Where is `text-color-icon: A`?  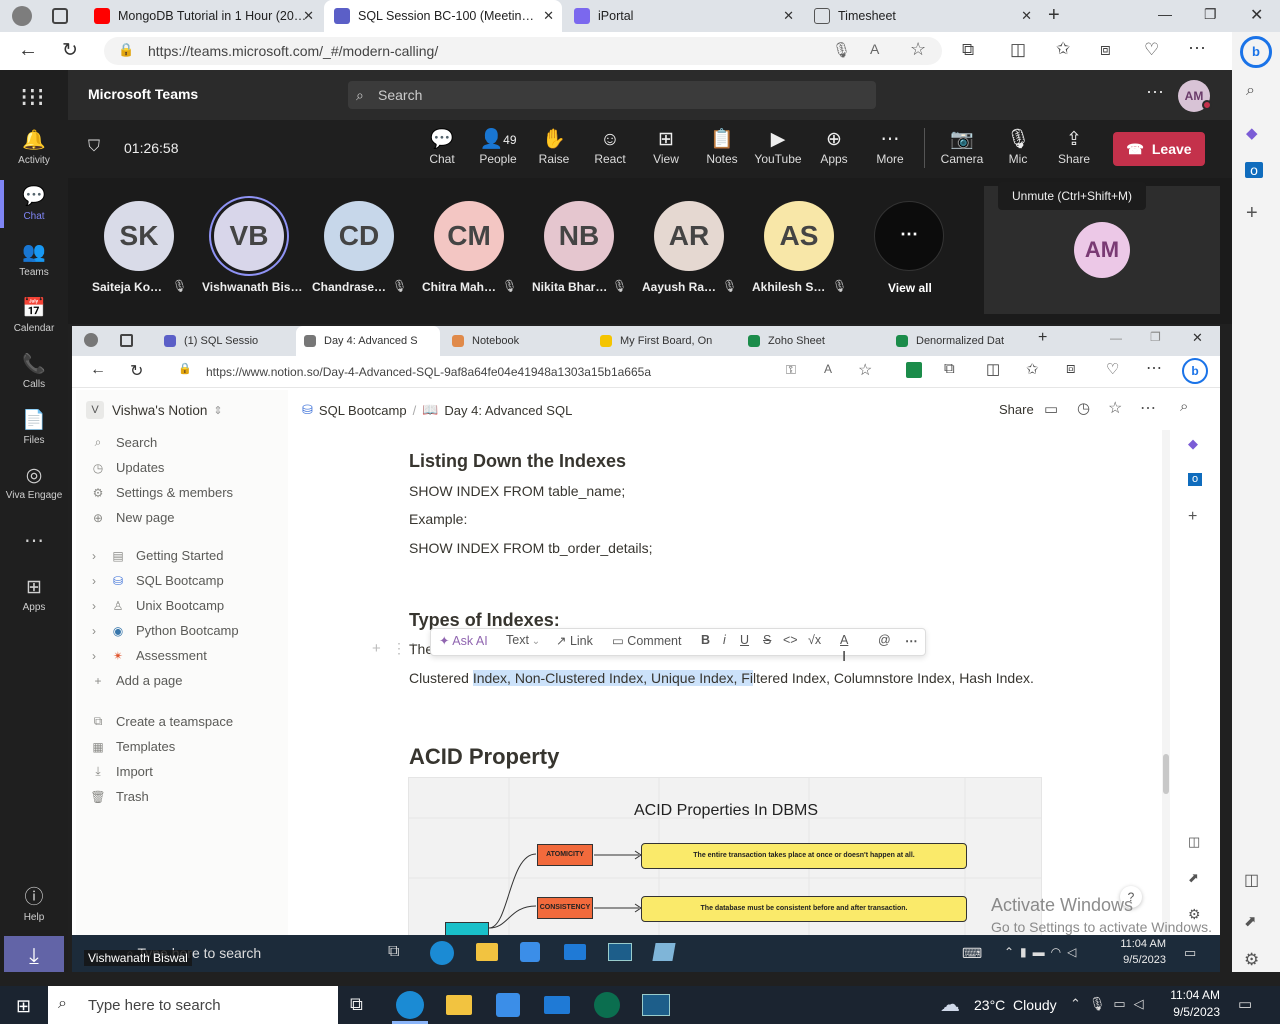
text-color-icon: A is located at coordinates (844, 640).